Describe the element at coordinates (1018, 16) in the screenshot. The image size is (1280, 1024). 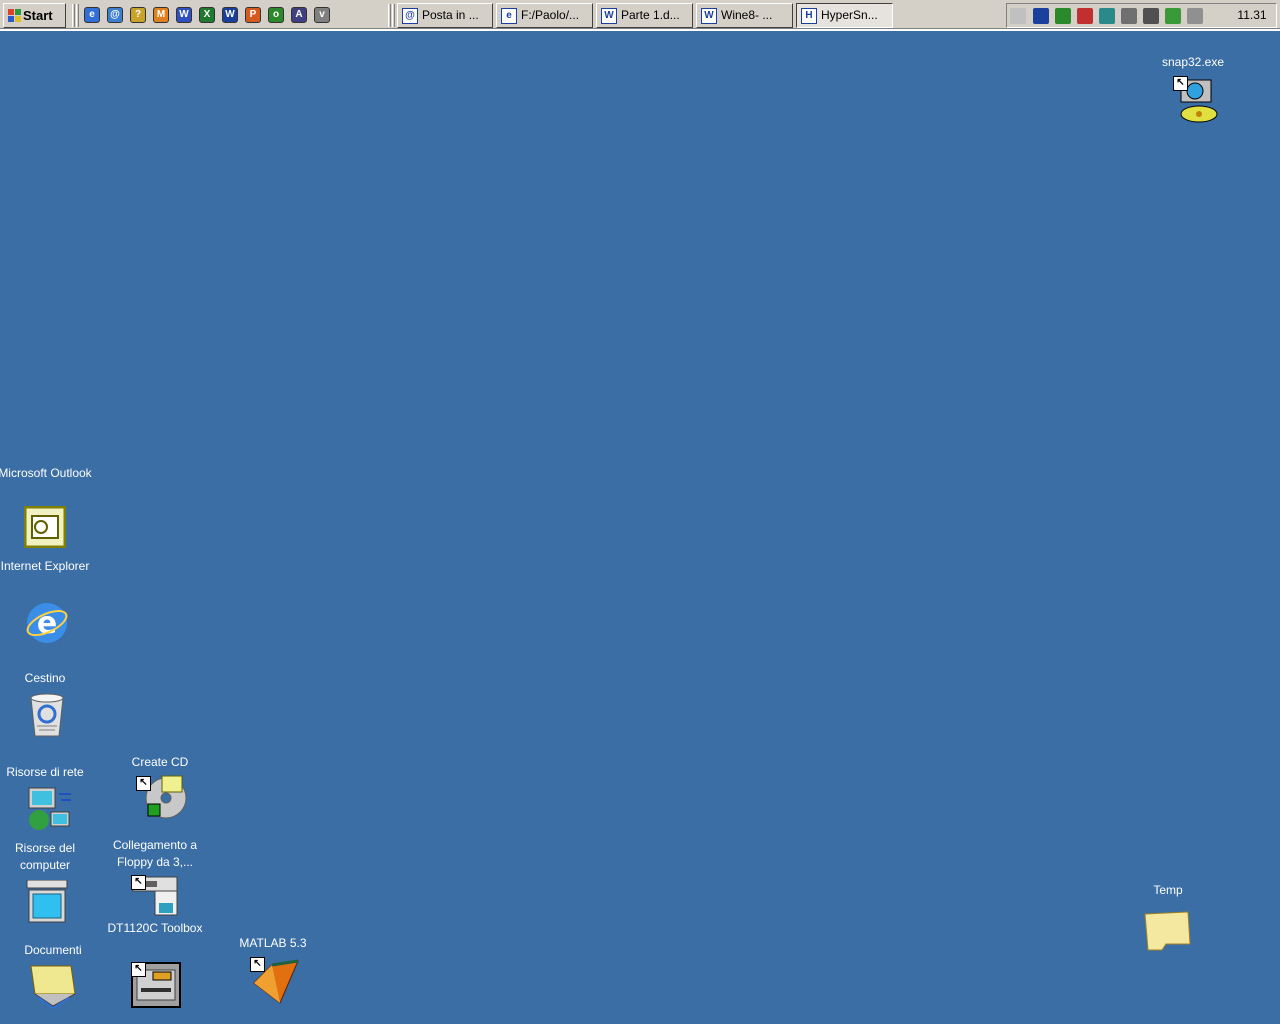
I see `volume-icon` at that location.